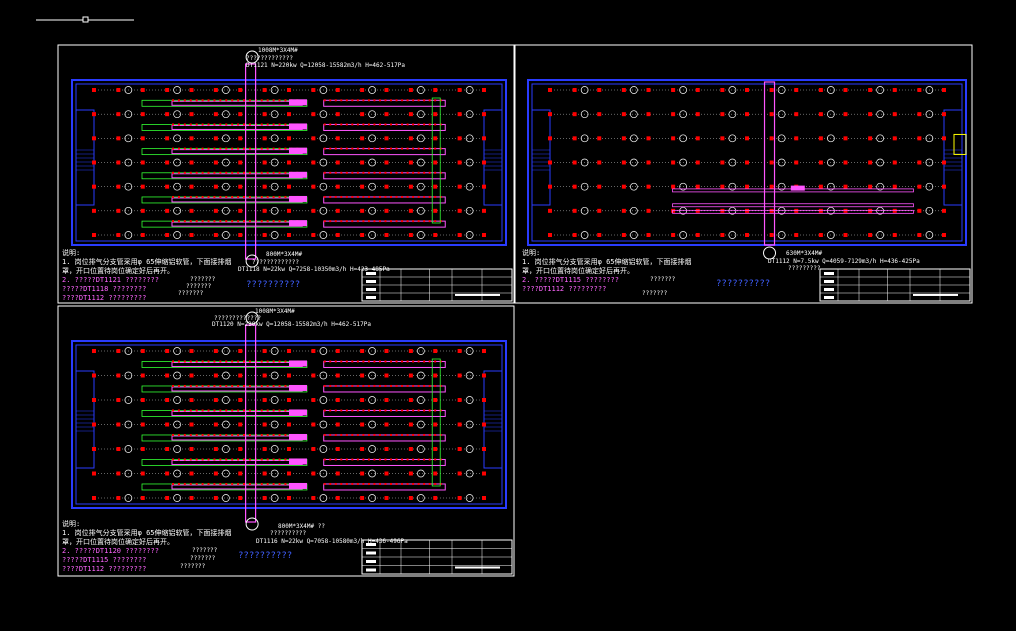 The width and height of the screenshot is (1016, 631). What do you see at coordinates (531, 253) in the screenshot?
I see `s2-notes-title: 说明:` at bounding box center [531, 253].